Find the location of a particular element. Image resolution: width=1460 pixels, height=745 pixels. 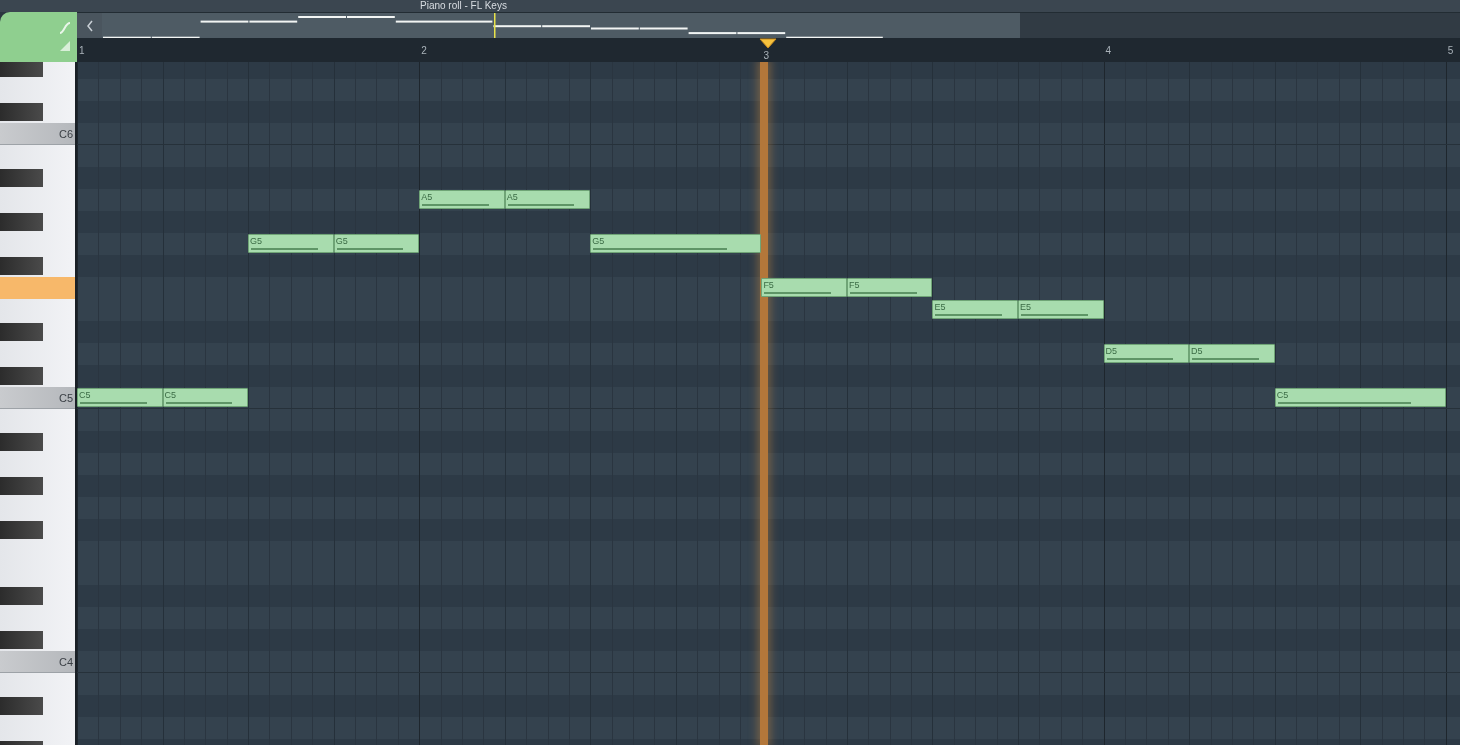

grid-lane: F5 F5 is located at coordinates (768, 288).